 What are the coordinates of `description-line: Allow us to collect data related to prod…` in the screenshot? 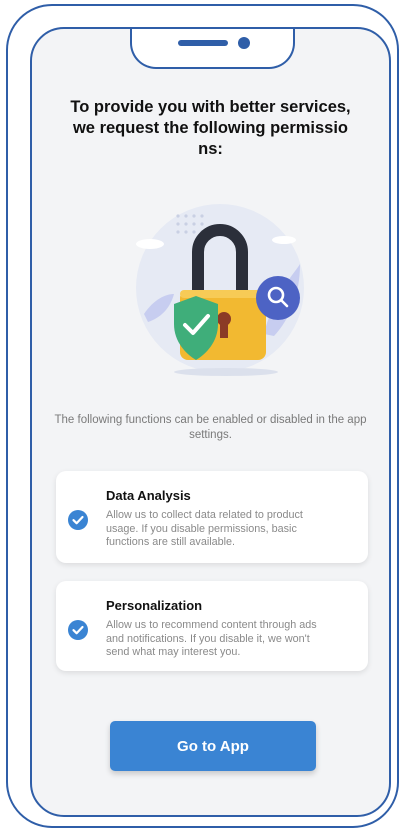 It's located at (204, 515).